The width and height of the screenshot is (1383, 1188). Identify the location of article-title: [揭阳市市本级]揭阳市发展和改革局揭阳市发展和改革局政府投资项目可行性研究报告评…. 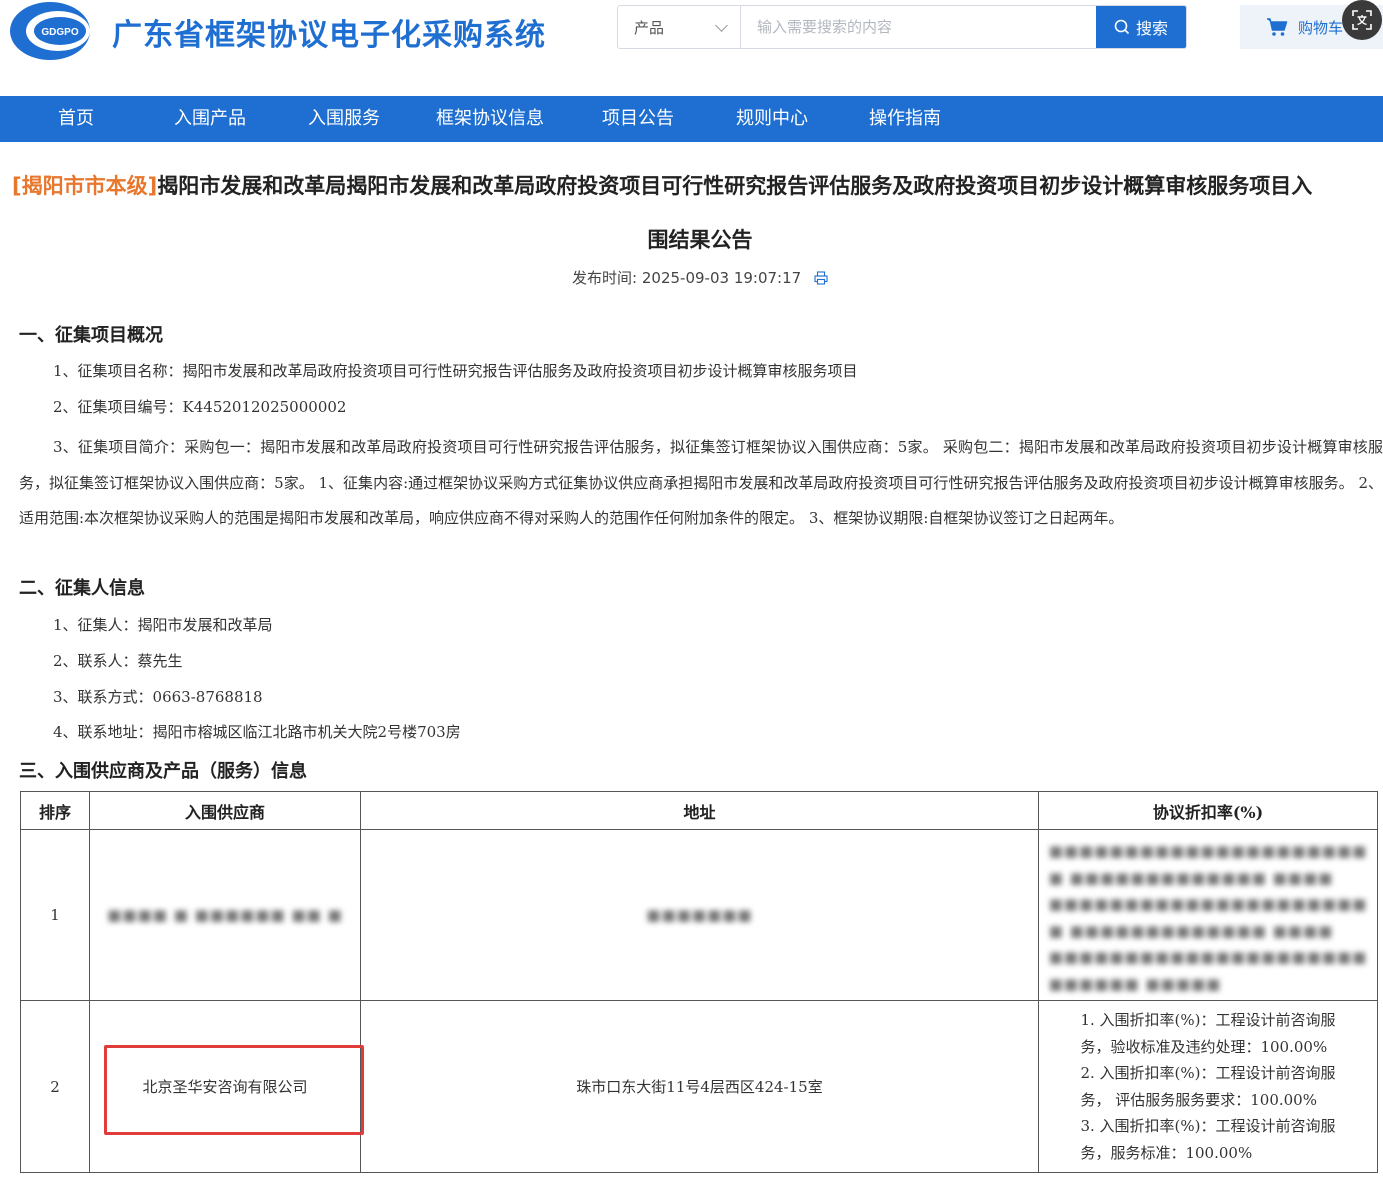
(697, 185).